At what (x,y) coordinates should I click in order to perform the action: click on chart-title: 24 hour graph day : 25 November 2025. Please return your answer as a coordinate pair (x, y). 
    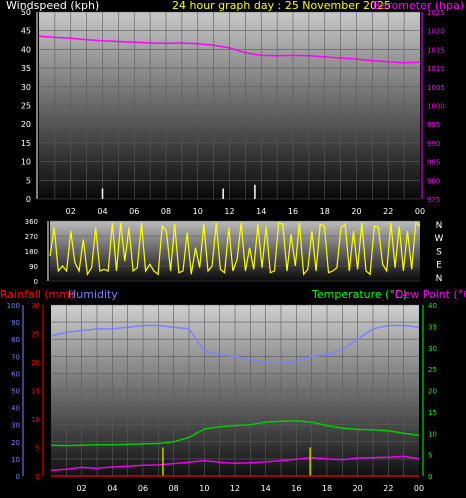
    Looking at the image, I should click on (282, 6).